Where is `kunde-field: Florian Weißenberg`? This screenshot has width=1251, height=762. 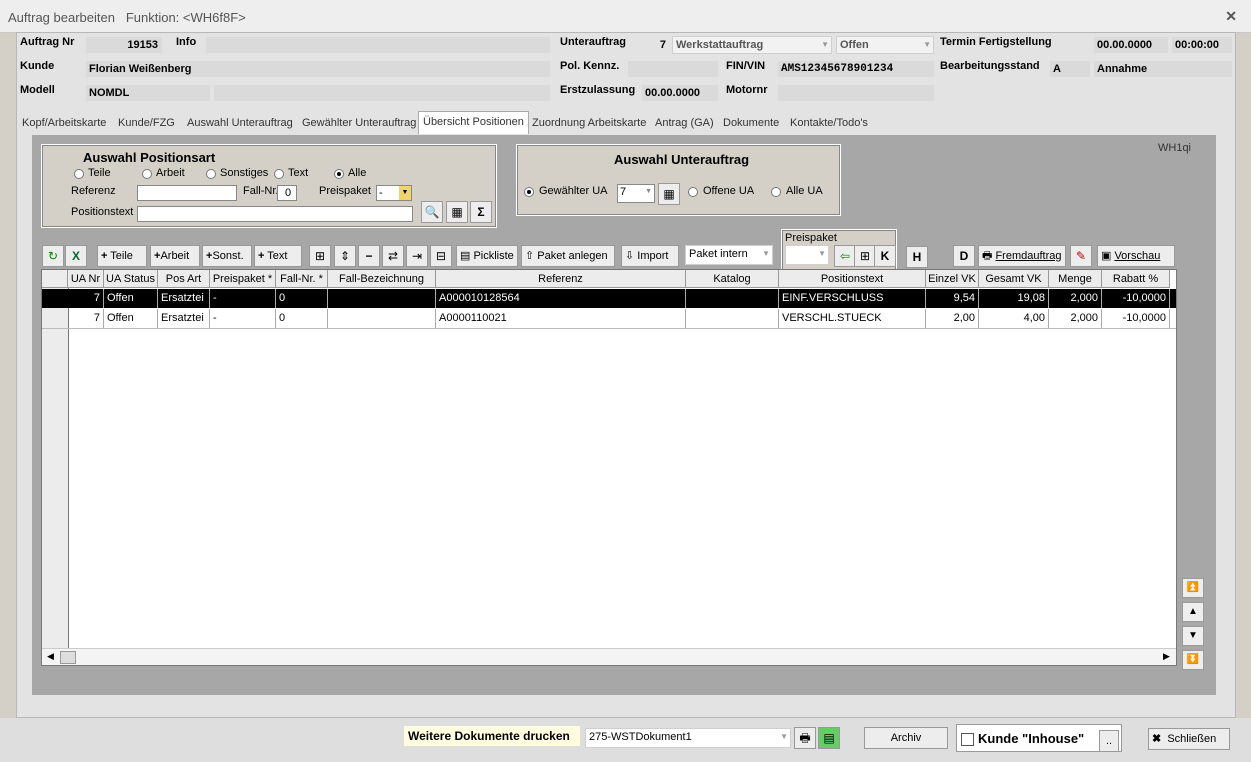
kunde-field: Florian Weißenberg is located at coordinates (318, 69).